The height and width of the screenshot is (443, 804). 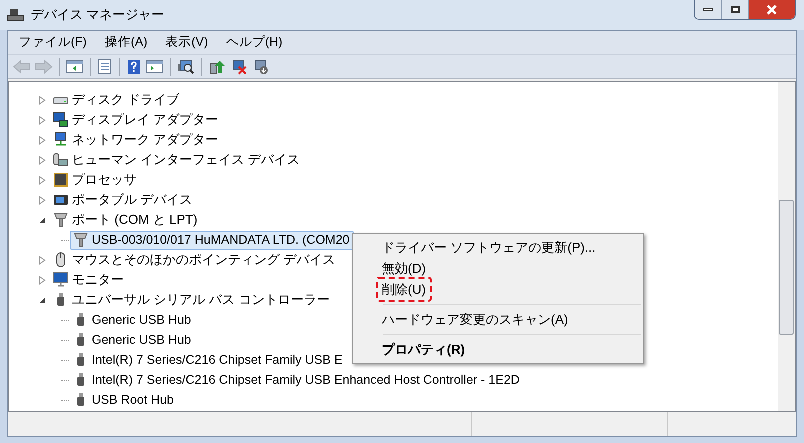 I want to click on keyboard-device-icon, so click(x=61, y=160).